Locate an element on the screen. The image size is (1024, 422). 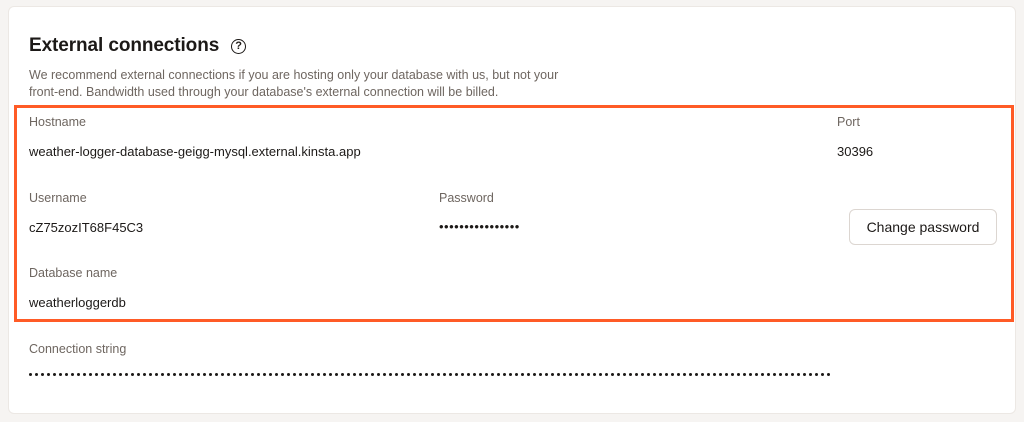
username-label: Username is located at coordinates (58, 198).